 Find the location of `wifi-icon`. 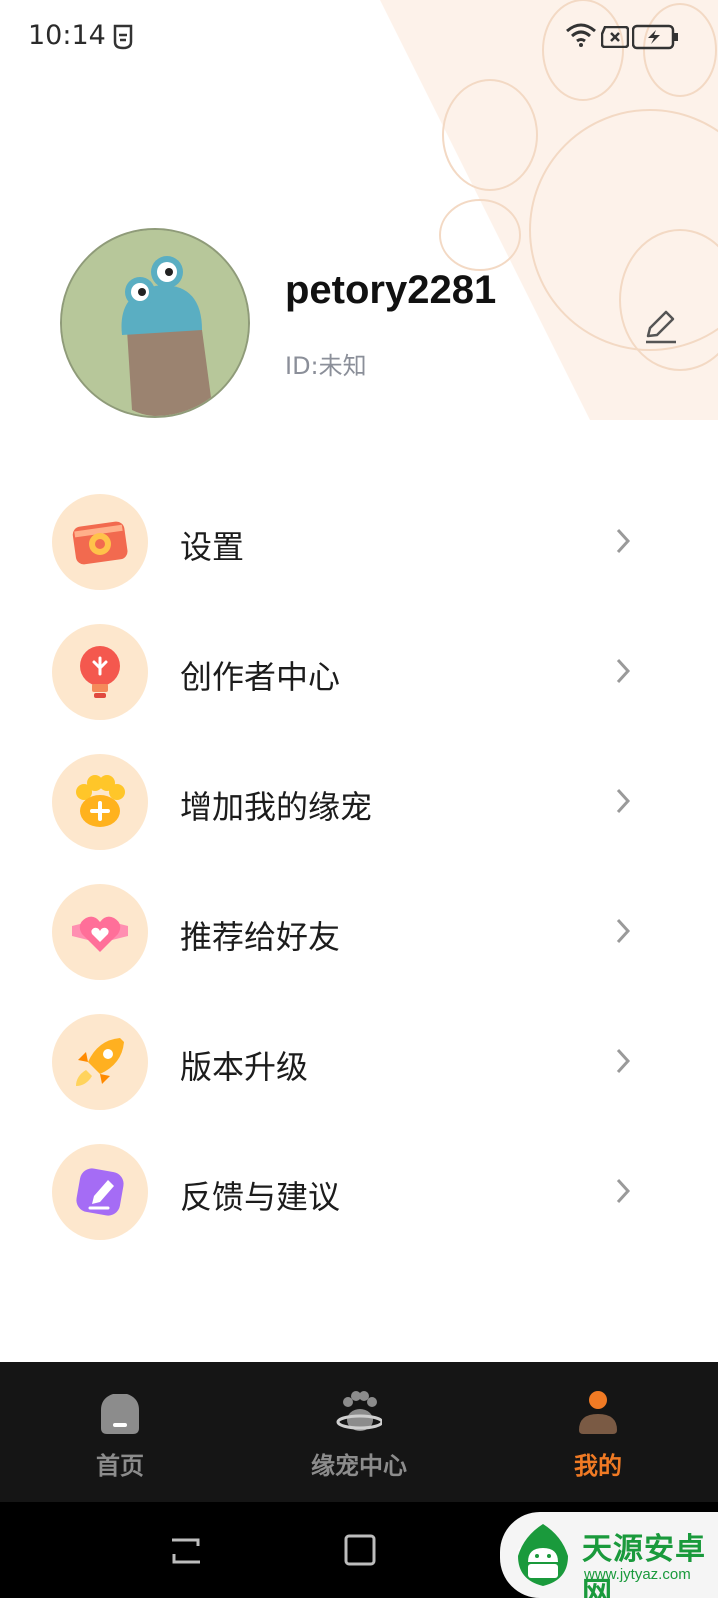

wifi-icon is located at coordinates (581, 35).